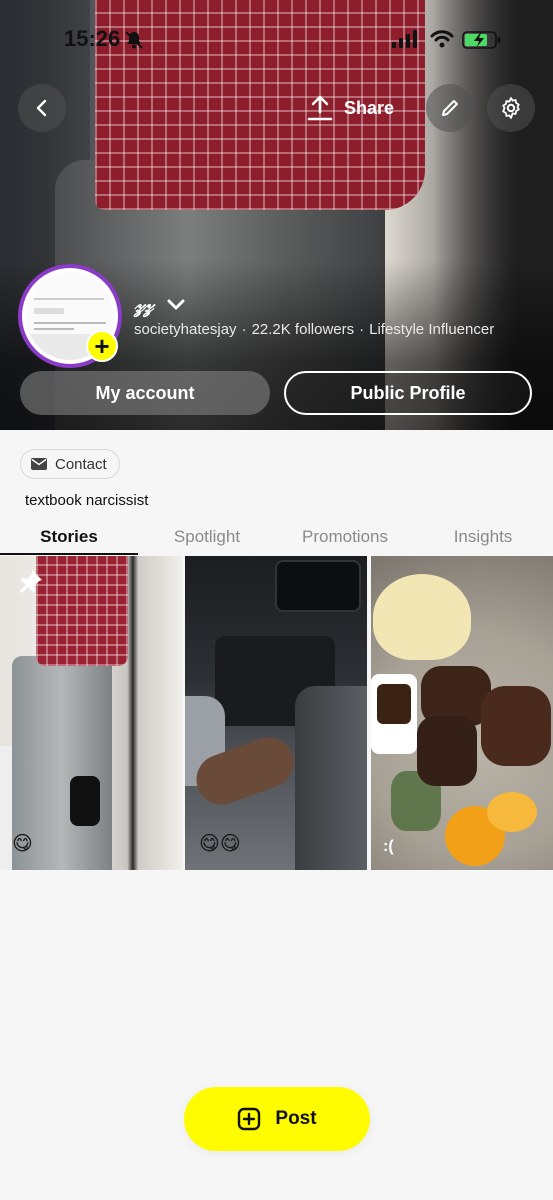 This screenshot has width=553, height=1200. Describe the element at coordinates (81, 464) in the screenshot. I see `contact-label: Contact` at that location.